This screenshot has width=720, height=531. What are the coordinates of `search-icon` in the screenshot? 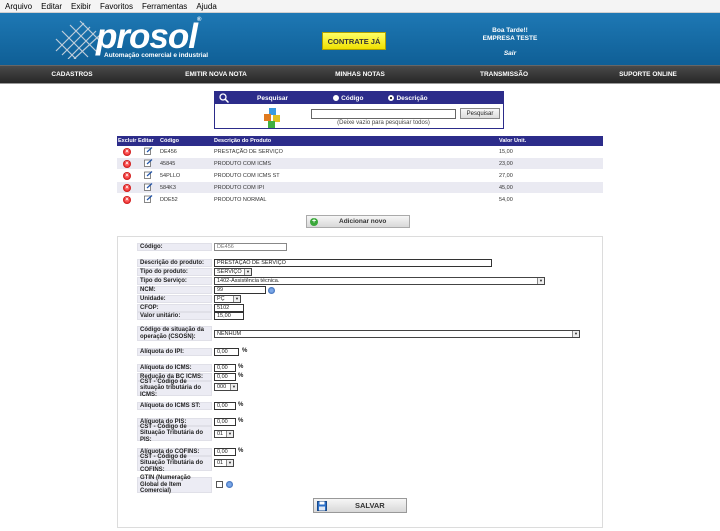 It's located at (224, 98).